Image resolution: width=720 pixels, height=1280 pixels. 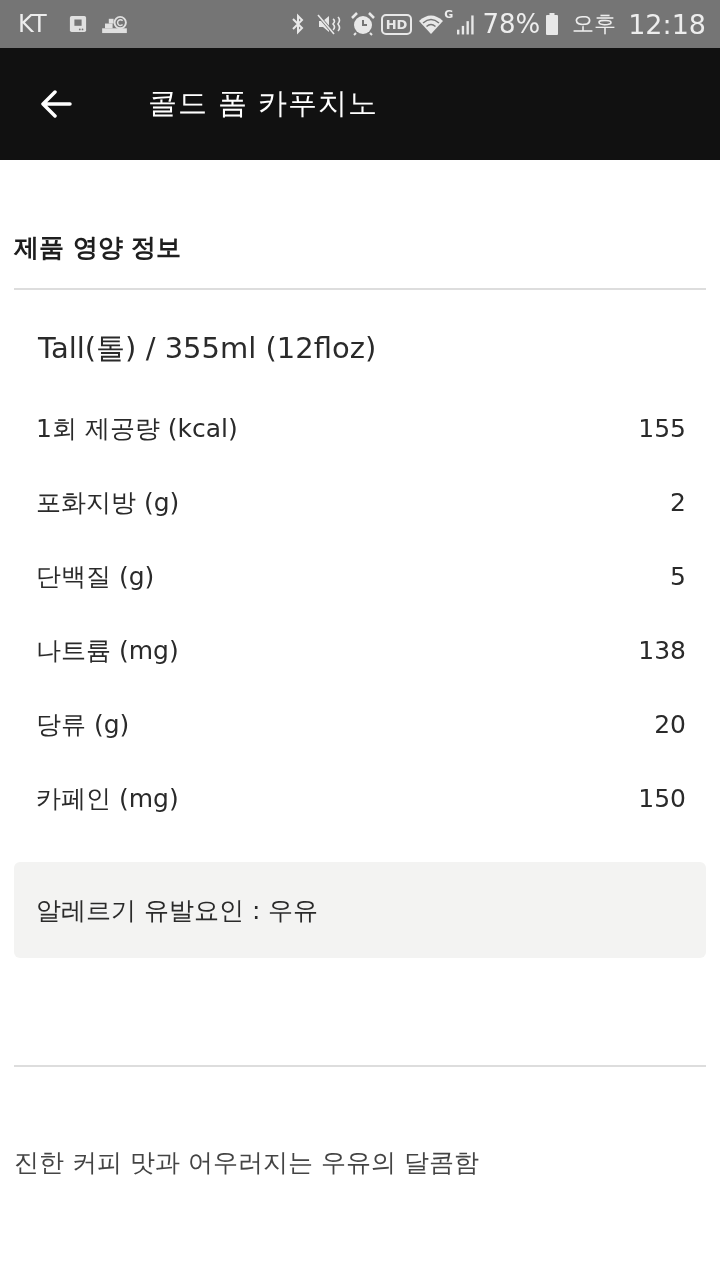 I want to click on nutrient-label: 나트륨 (mg), so click(x=107, y=650).